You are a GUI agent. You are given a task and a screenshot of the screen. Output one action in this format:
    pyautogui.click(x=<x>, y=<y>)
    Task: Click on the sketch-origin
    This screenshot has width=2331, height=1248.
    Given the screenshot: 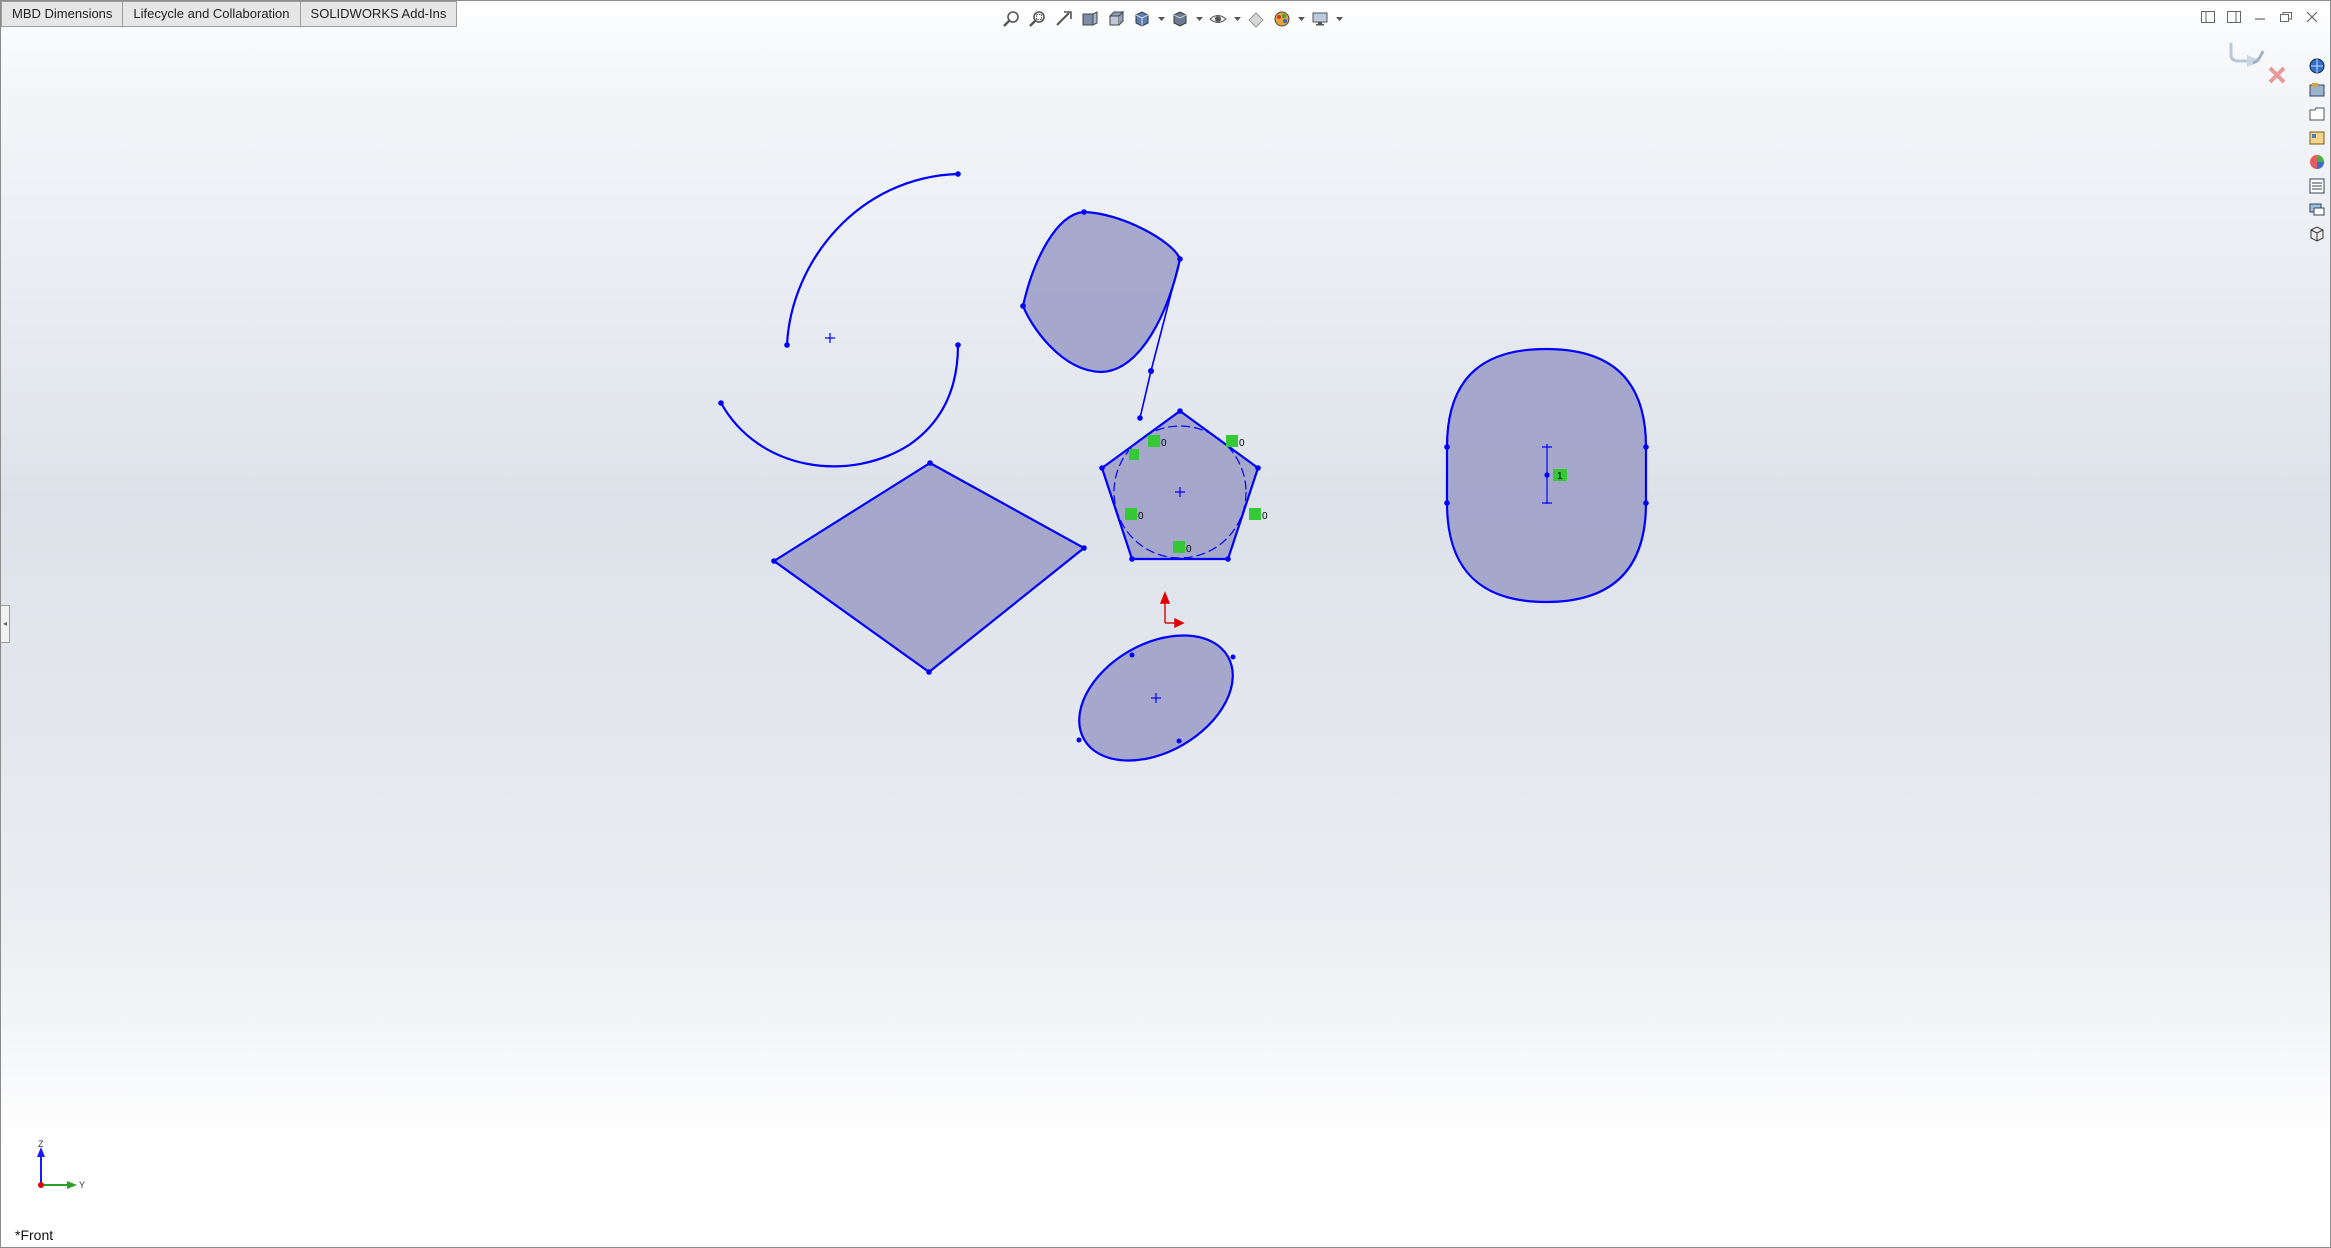 What is the action you would take?
    pyautogui.click(x=1172, y=610)
    